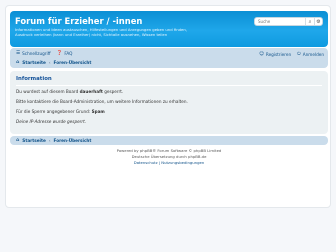 Image resolution: width=336 pixels, height=252 pixels. Describe the element at coordinates (169, 140) in the screenshot. I see `footer-navbar: ⌂ Startseite ‹ Foren-Übersicht` at that location.